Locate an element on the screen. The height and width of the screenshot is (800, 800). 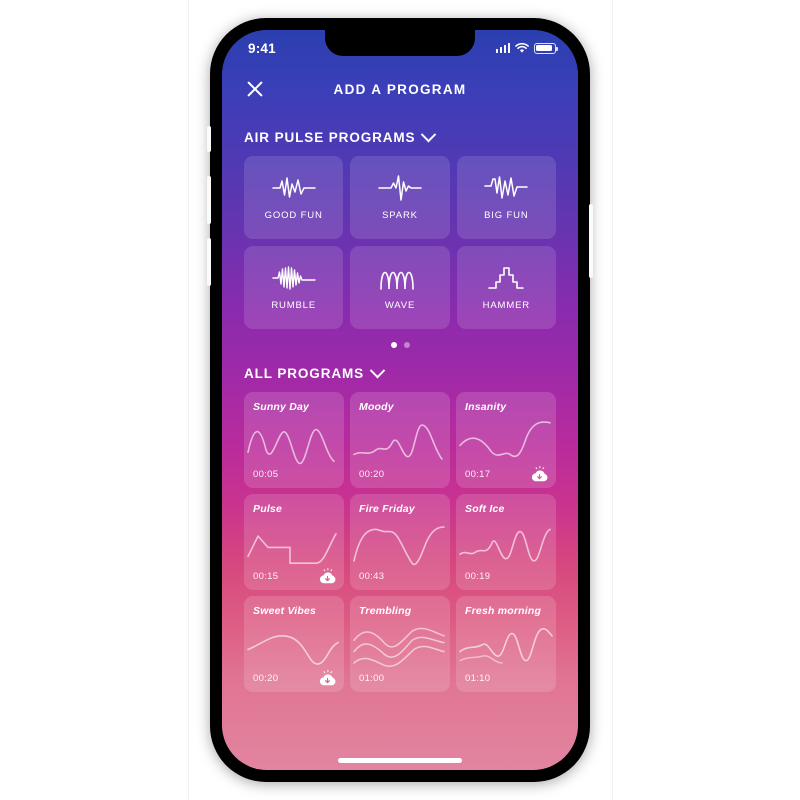
program-name: Soft Ice is located at coordinates (485, 509).